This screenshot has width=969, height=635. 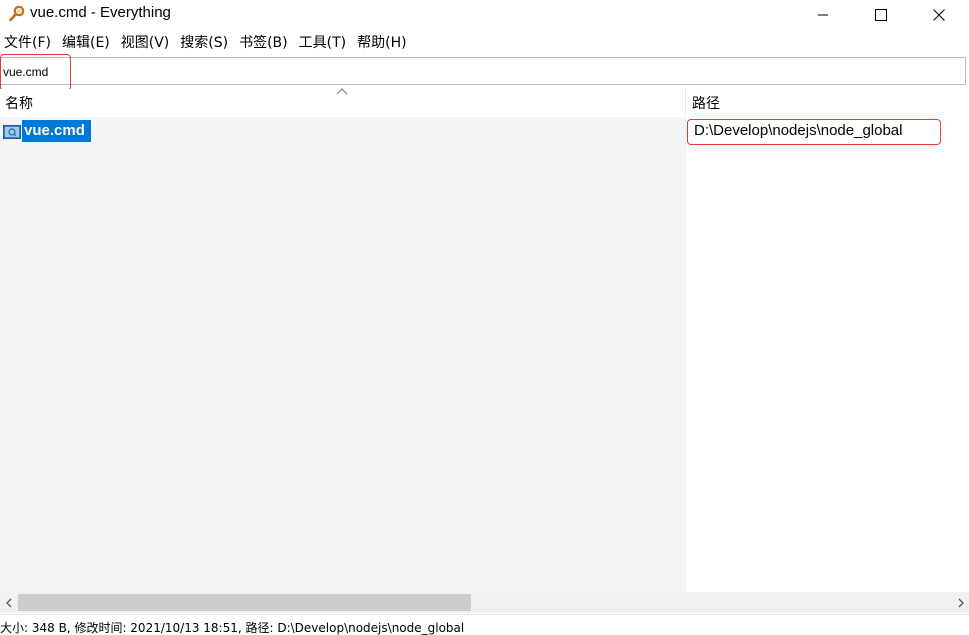 I want to click on close-button, so click(x=939, y=15).